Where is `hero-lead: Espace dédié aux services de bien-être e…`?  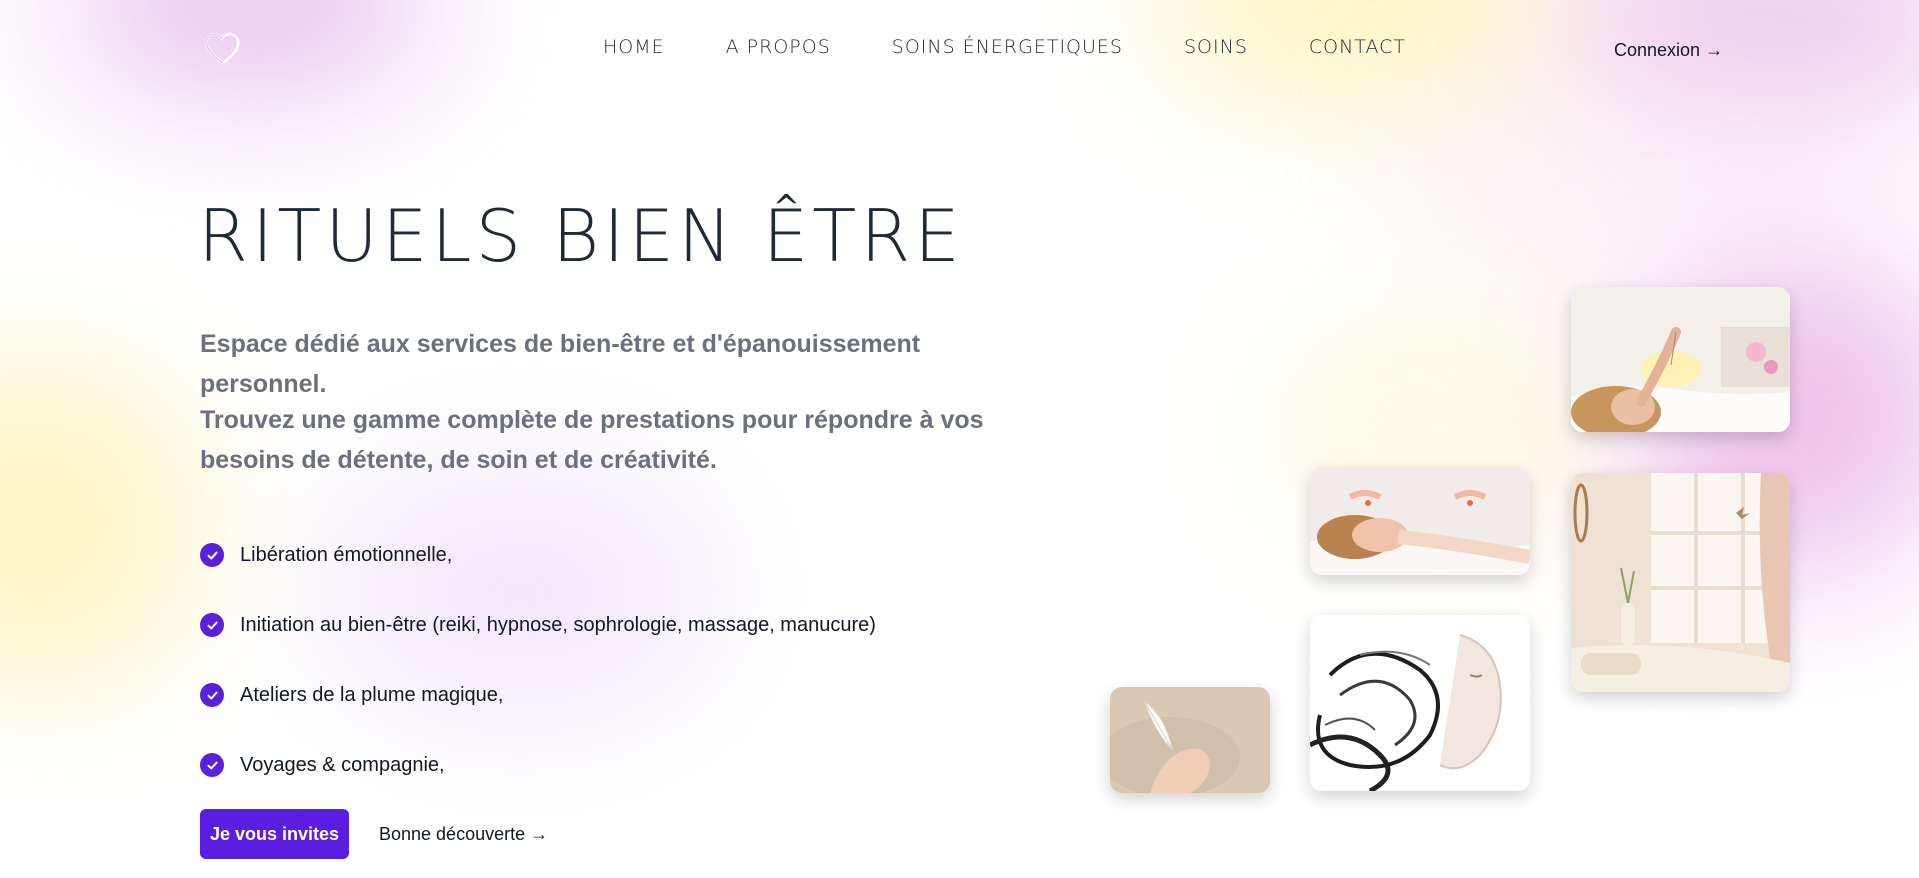 hero-lead: Espace dédié aux services de bien-être e… is located at coordinates (560, 364).